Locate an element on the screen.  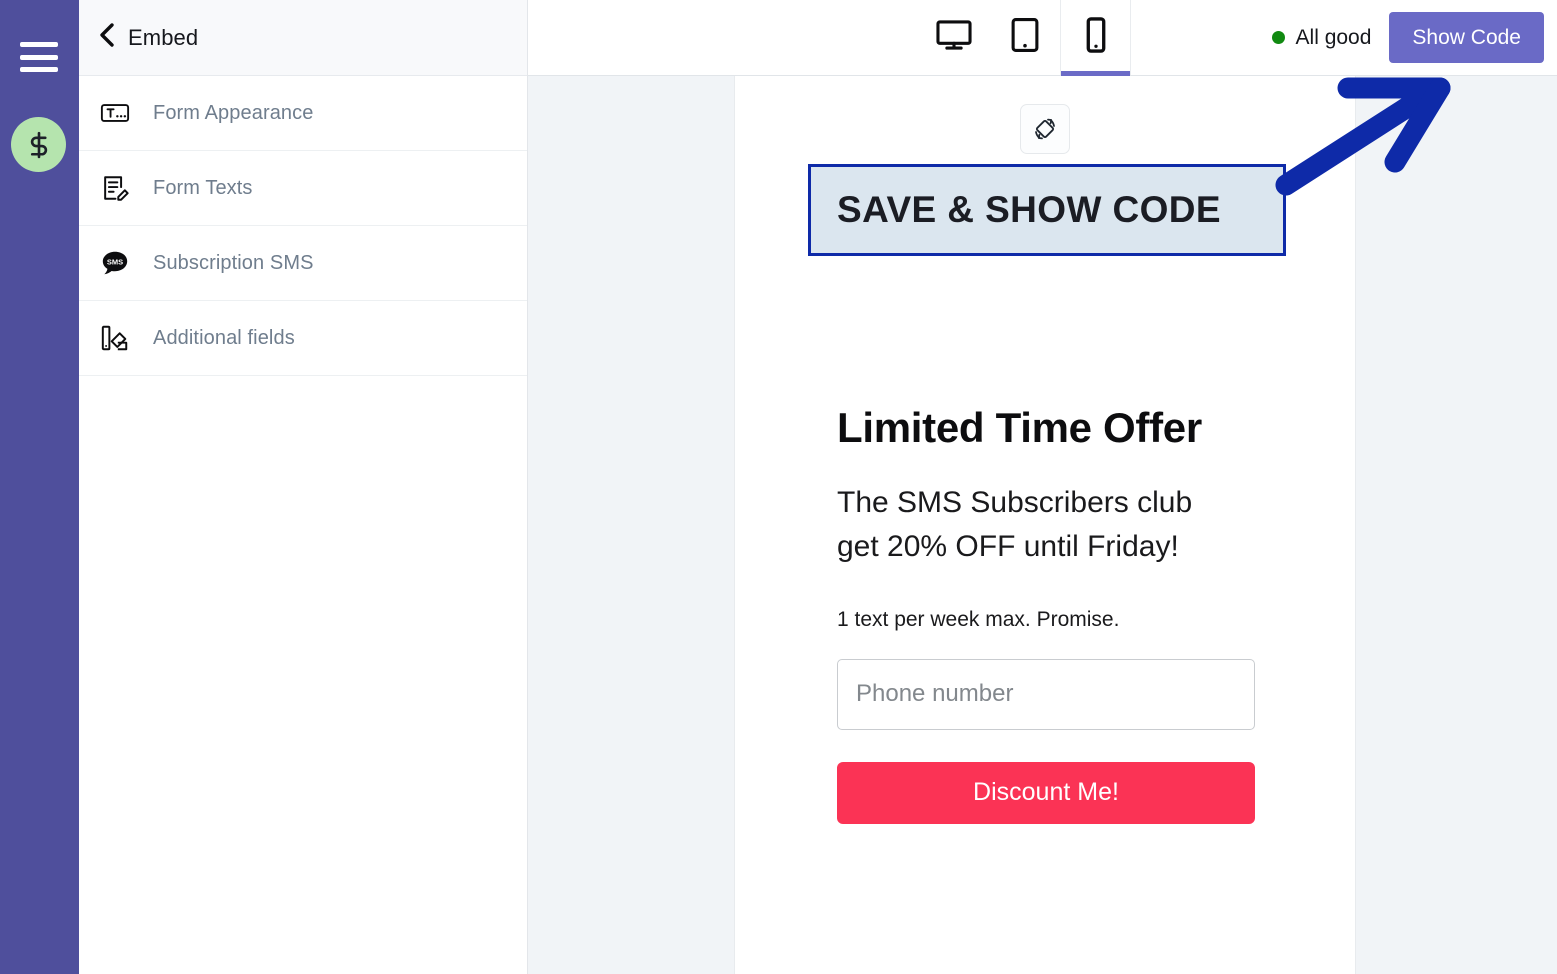
device-tab-mobile is located at coordinates (1095, 38).